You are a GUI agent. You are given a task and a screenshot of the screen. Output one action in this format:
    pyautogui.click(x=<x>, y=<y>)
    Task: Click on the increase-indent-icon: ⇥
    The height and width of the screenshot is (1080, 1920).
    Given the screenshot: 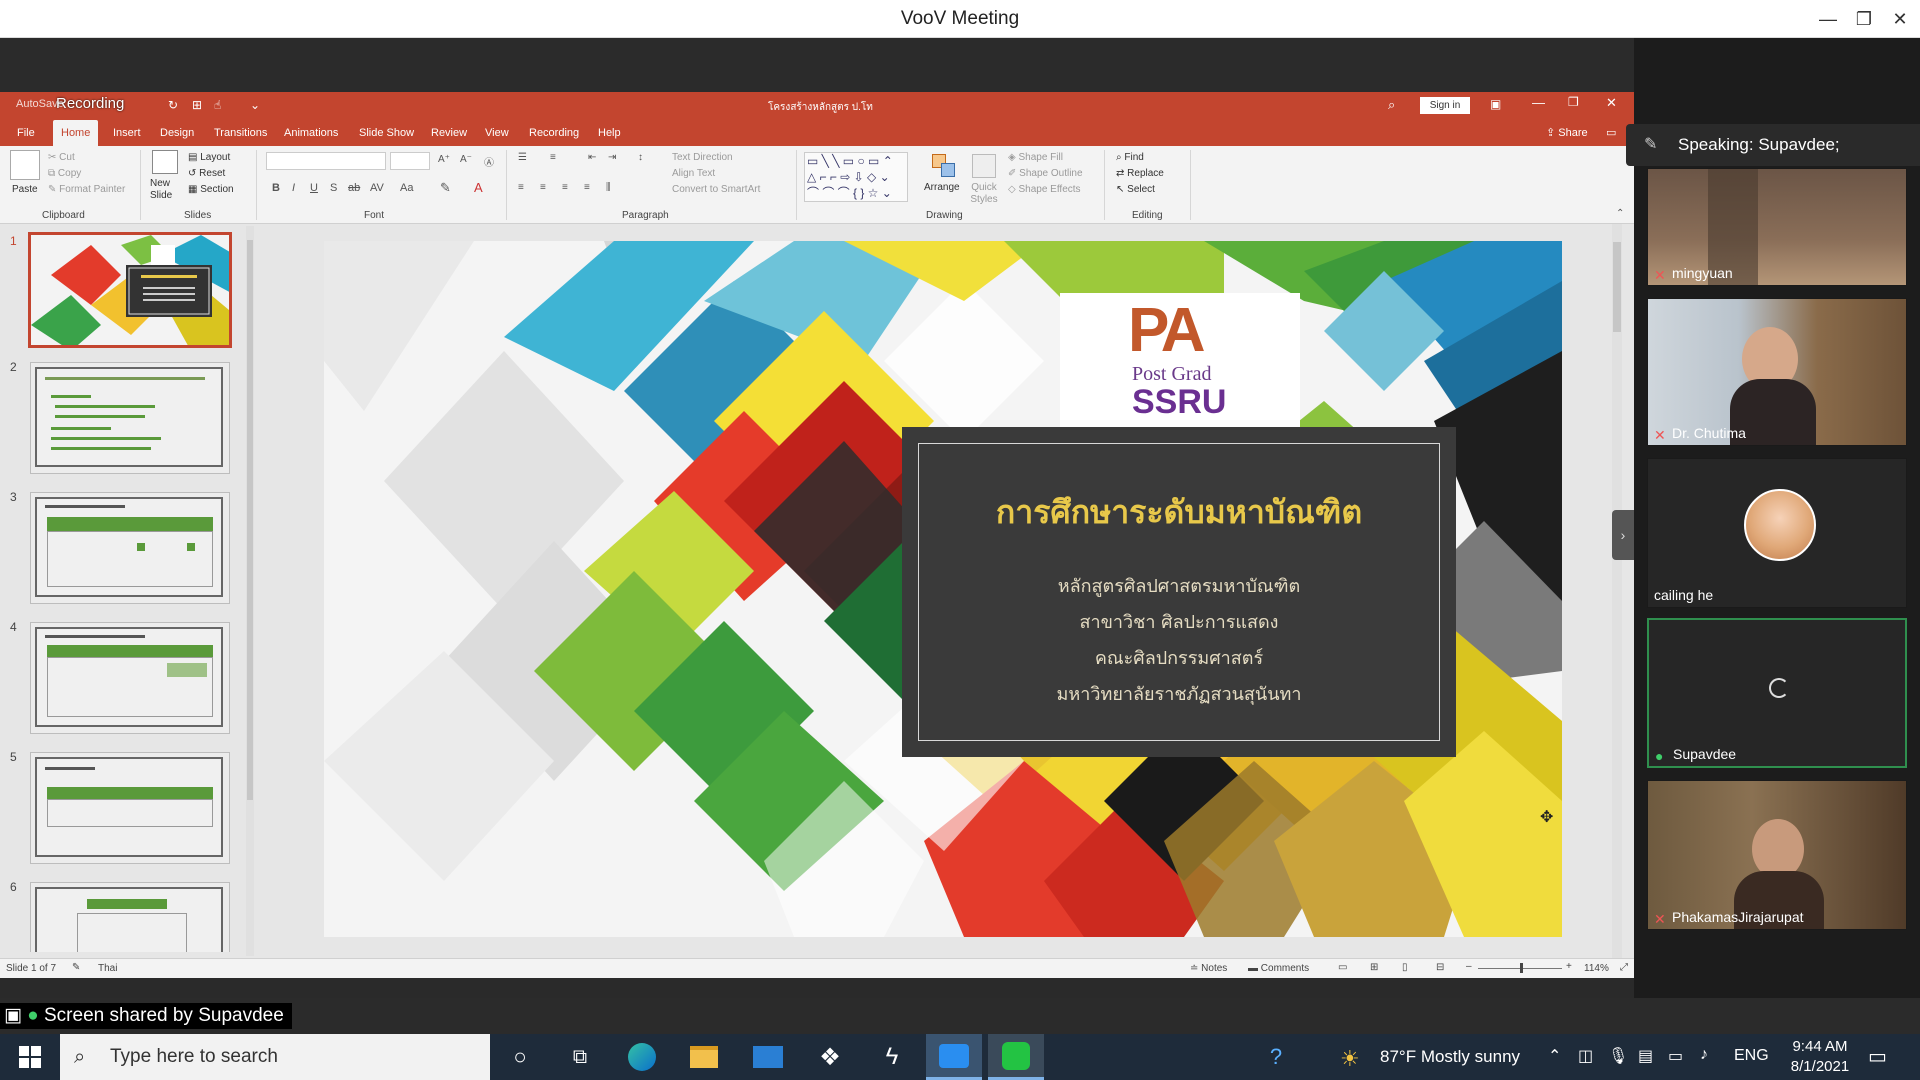 What is the action you would take?
    pyautogui.click(x=612, y=157)
    